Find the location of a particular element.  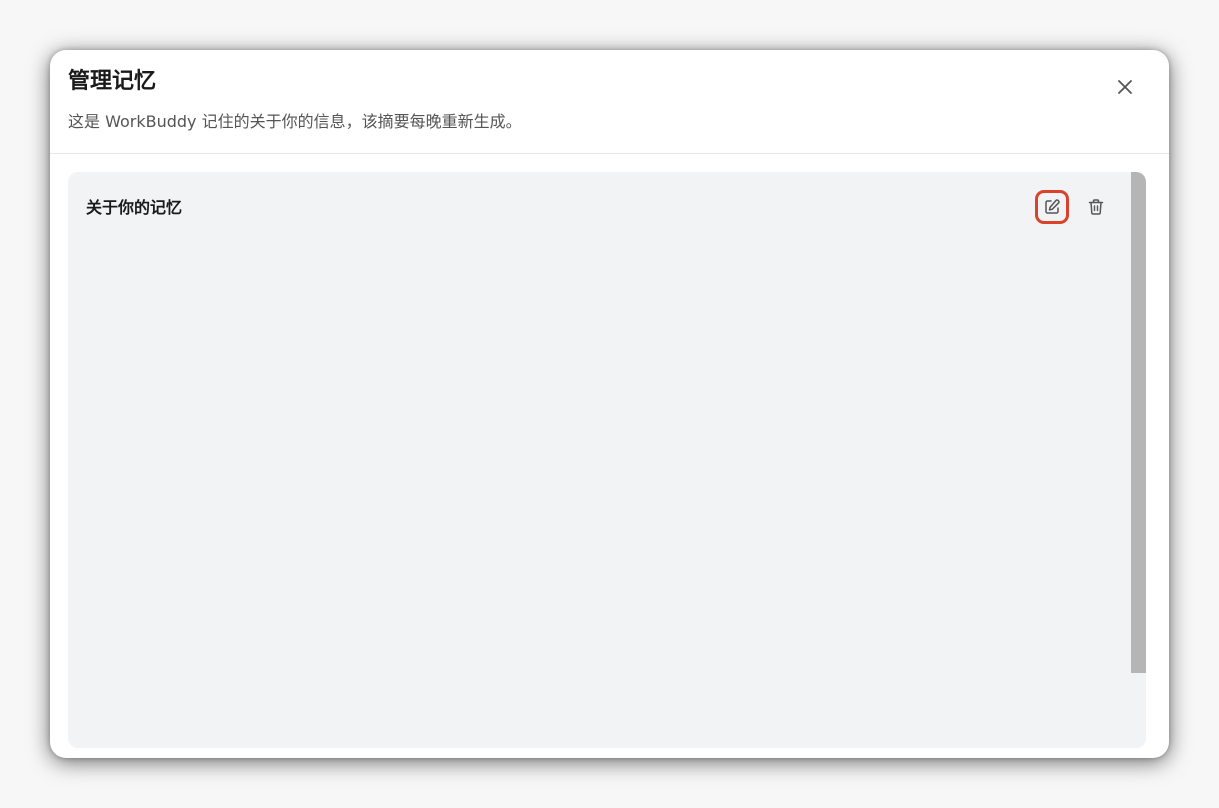

delete-memory-button is located at coordinates (1096, 207).